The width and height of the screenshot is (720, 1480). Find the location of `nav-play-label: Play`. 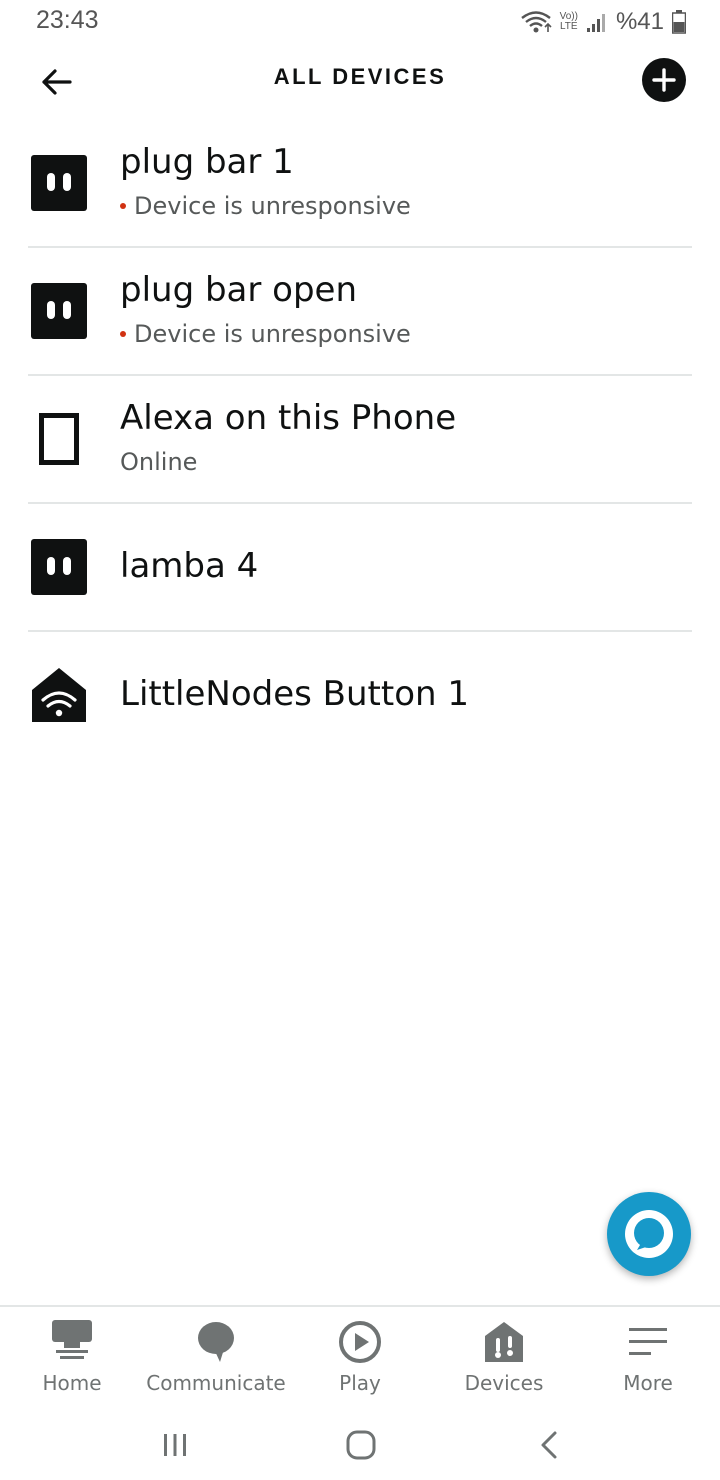

nav-play-label: Play is located at coordinates (360, 1383).